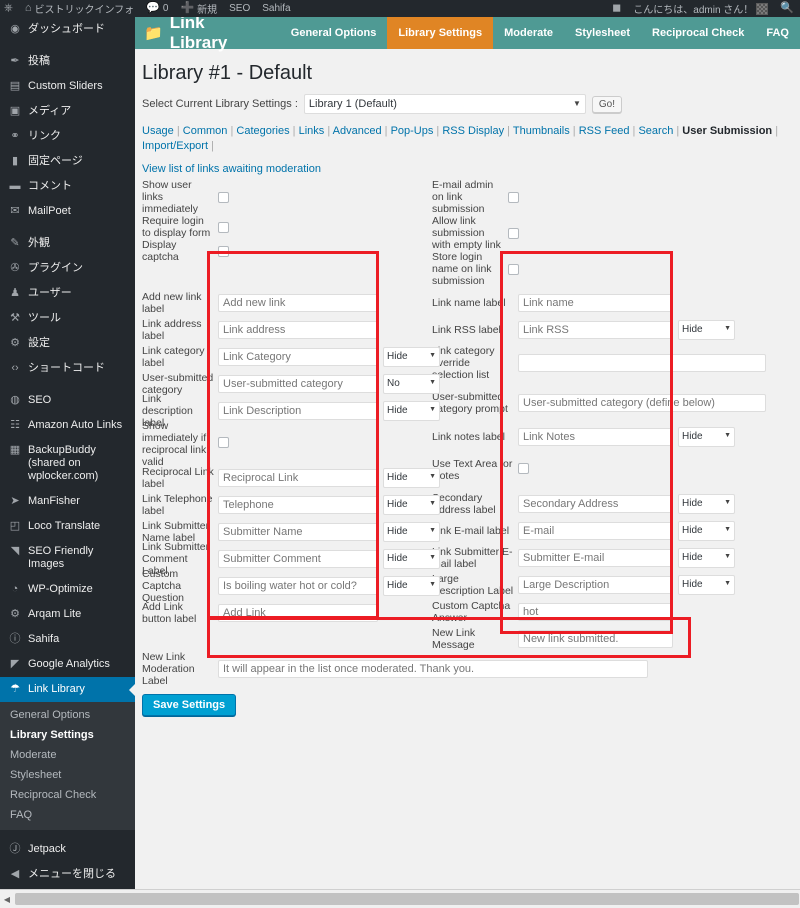  Describe the element at coordinates (528, 33) in the screenshot. I see `plugin-tab-2: Moderate` at that location.